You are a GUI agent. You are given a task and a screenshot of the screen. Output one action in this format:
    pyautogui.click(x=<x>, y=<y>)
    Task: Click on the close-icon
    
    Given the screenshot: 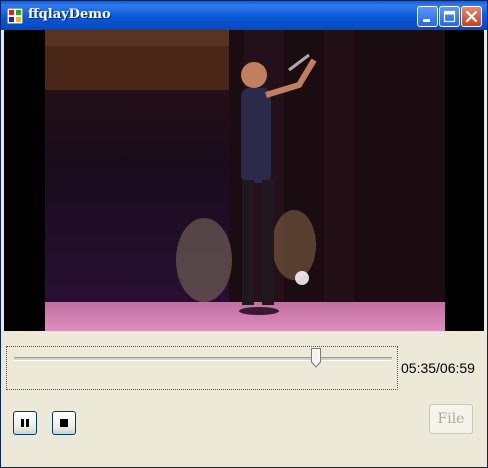 What is the action you would take?
    pyautogui.click(x=471, y=16)
    